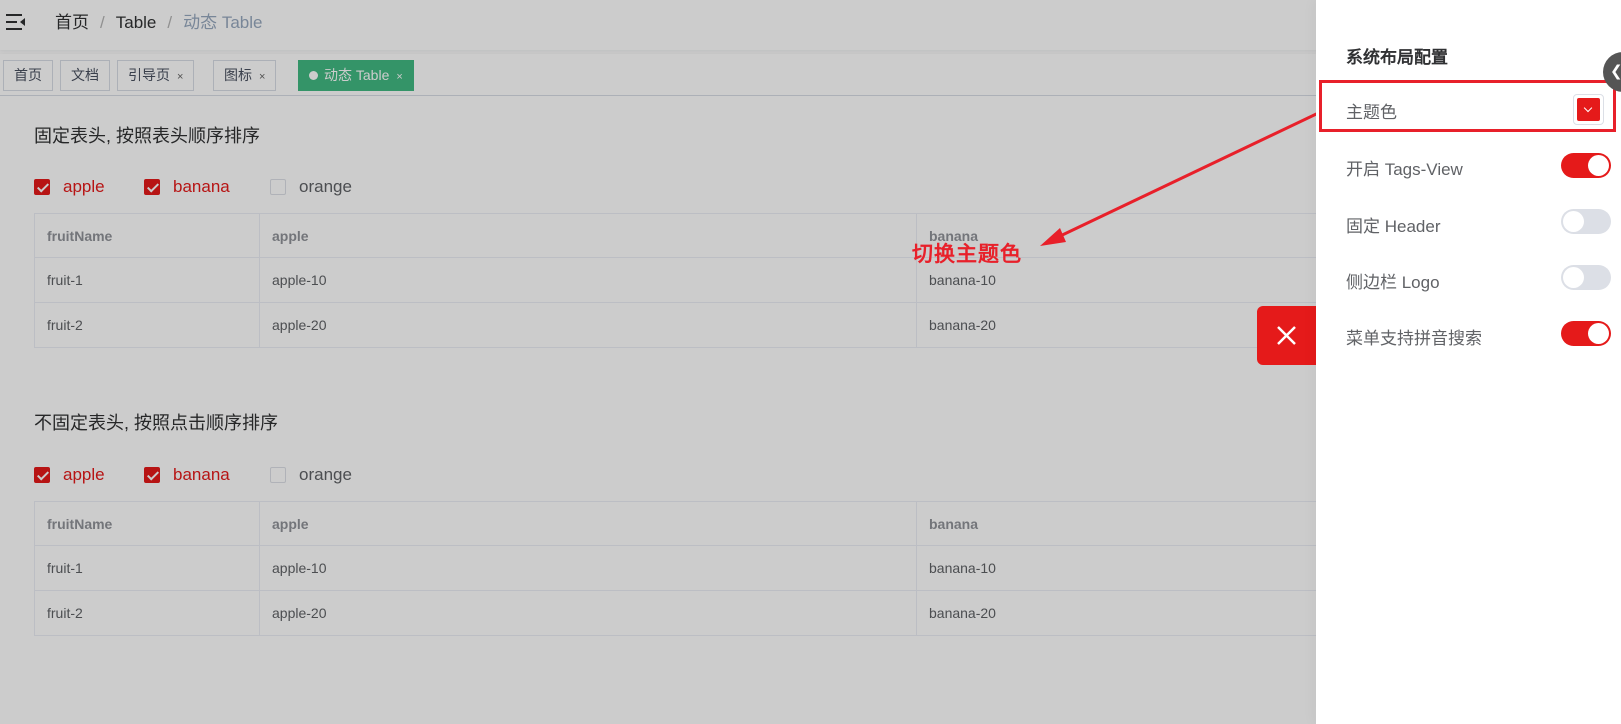 This screenshot has height=724, width=1621. What do you see at coordinates (1404, 169) in the screenshot?
I see `setting-label-tags-view: 开启 Tags-View` at bounding box center [1404, 169].